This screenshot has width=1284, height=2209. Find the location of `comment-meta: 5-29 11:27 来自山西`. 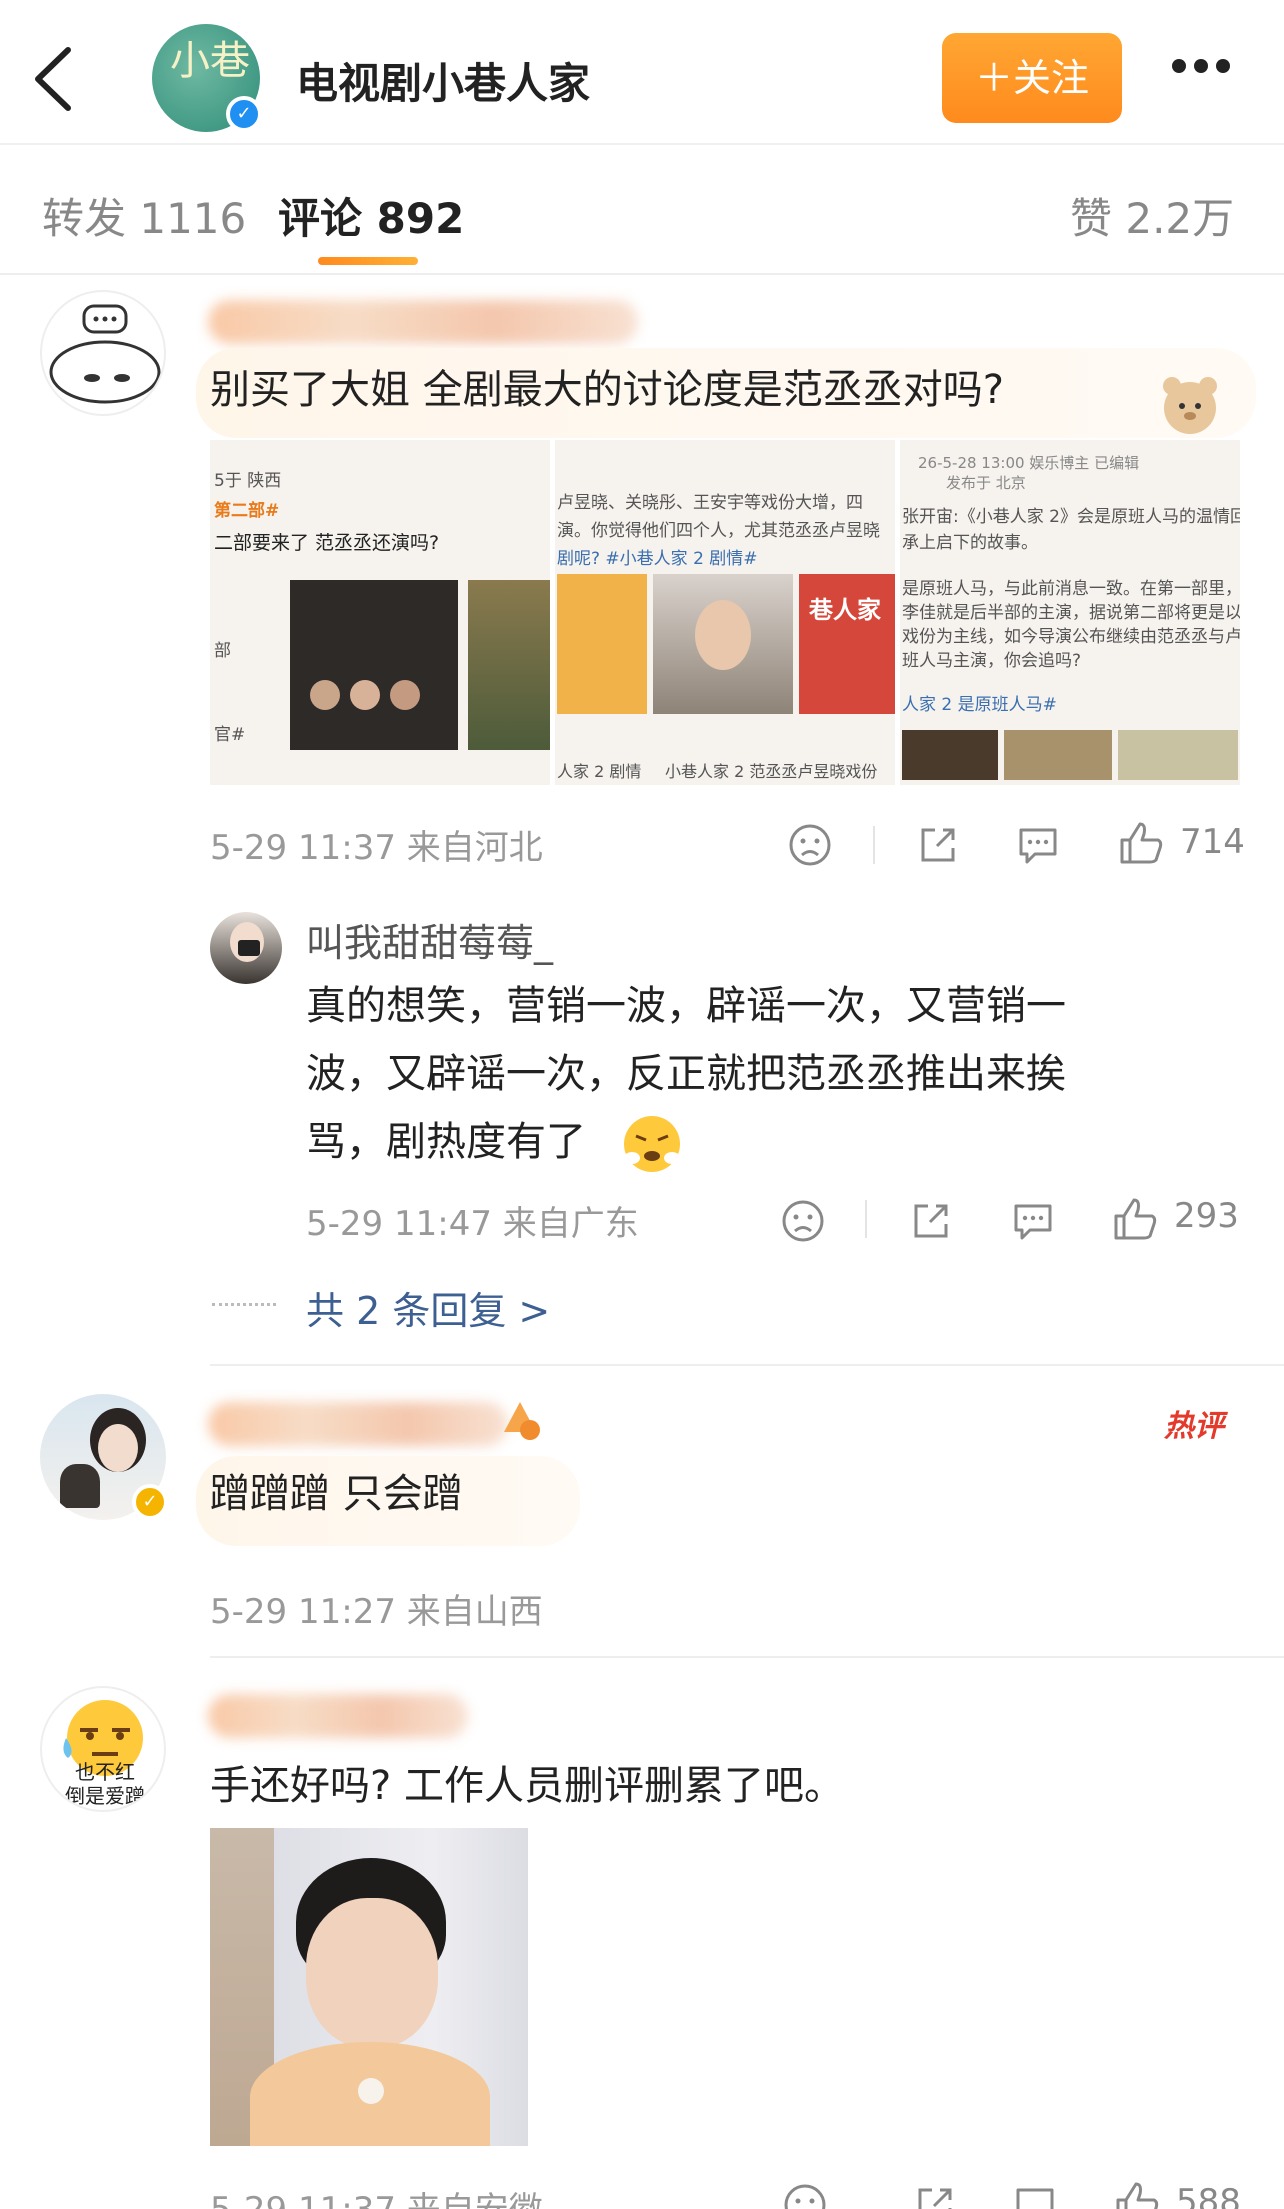

comment-meta: 5-29 11:27 来自山西 is located at coordinates (376, 1612).